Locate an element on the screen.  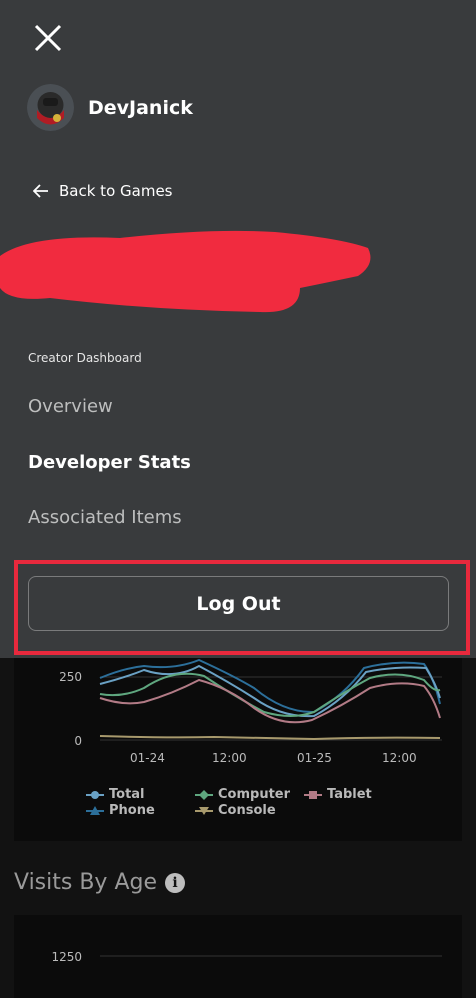
x-tick-1200-b: 12:00 is located at coordinates (399, 758).